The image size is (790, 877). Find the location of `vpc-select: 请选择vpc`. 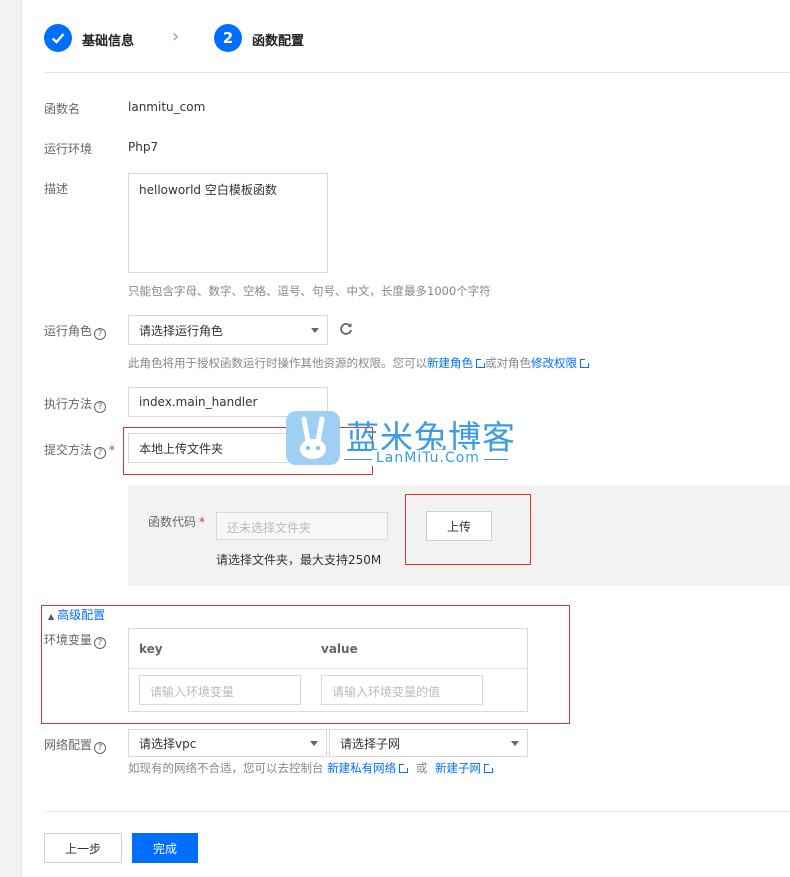

vpc-select: 请选择vpc is located at coordinates (227, 743).